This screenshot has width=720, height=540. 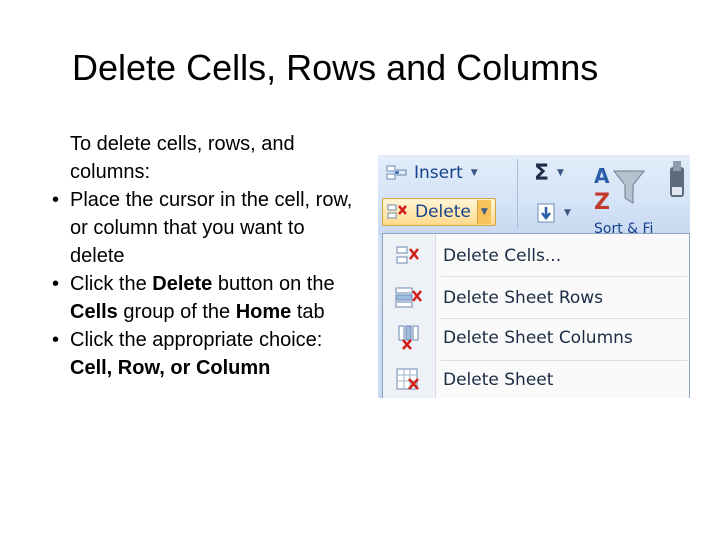 I want to click on menu-item-delete-rows: Delete Sheet Rows, so click(x=536, y=298).